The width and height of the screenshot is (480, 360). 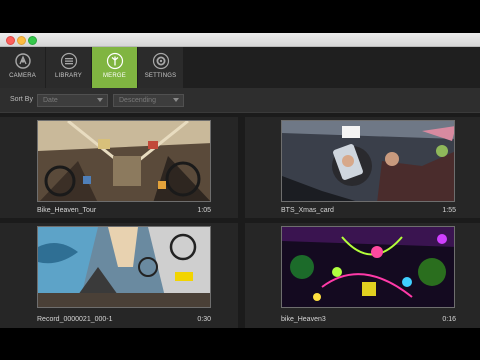 I want to click on clip-name: BTS_Xmas_card, so click(x=307, y=210).